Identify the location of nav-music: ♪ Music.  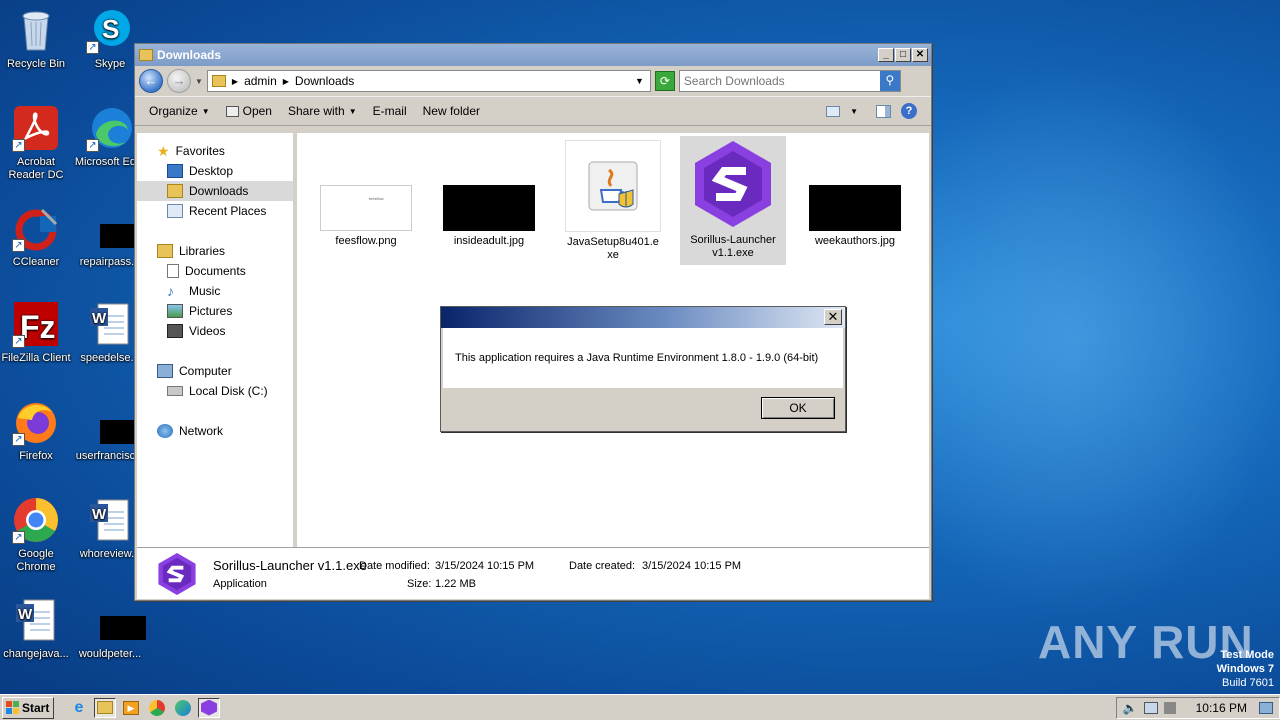
(215, 291).